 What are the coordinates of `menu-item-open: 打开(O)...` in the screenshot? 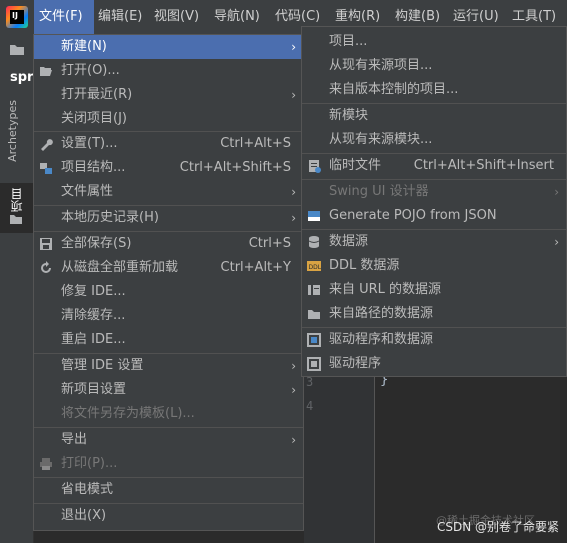 It's located at (168, 71).